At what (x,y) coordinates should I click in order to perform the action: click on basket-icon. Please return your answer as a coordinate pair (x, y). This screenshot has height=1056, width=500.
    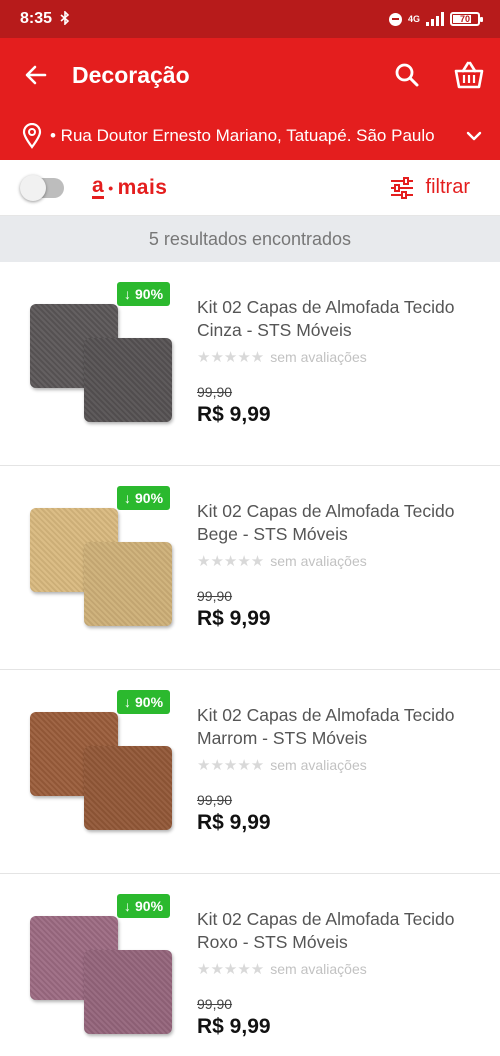
    Looking at the image, I should click on (469, 75).